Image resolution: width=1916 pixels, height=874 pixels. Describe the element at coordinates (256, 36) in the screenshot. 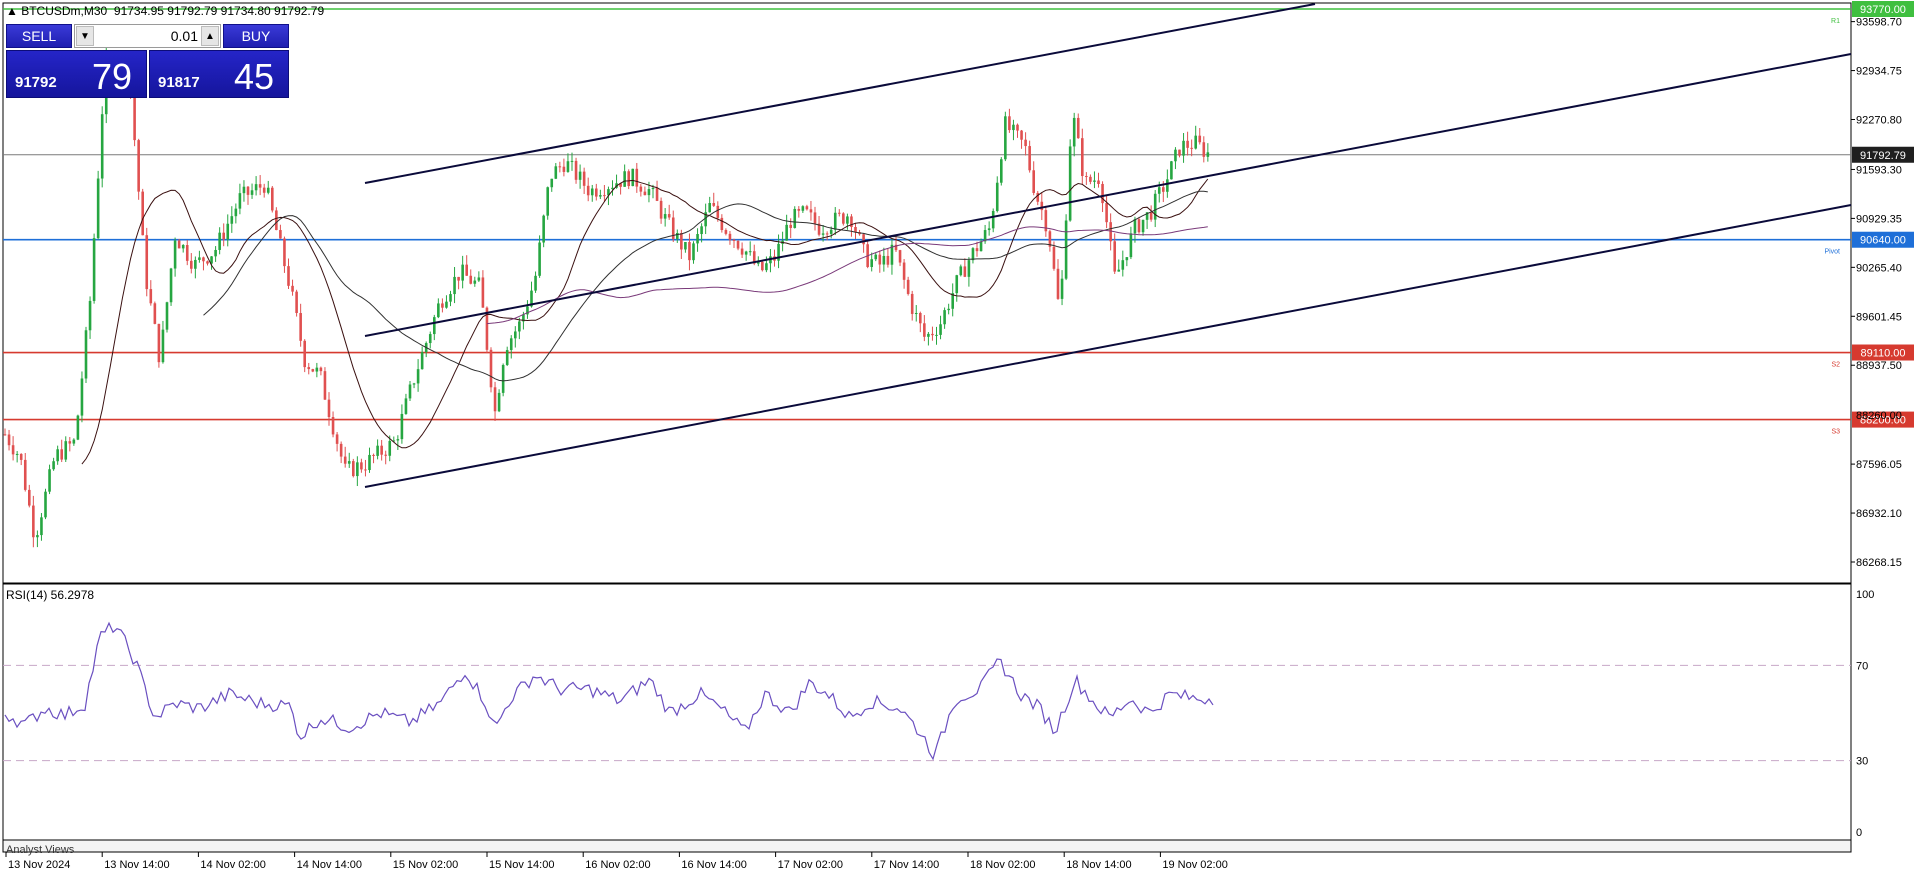

I see `buy-button: BUY` at that location.